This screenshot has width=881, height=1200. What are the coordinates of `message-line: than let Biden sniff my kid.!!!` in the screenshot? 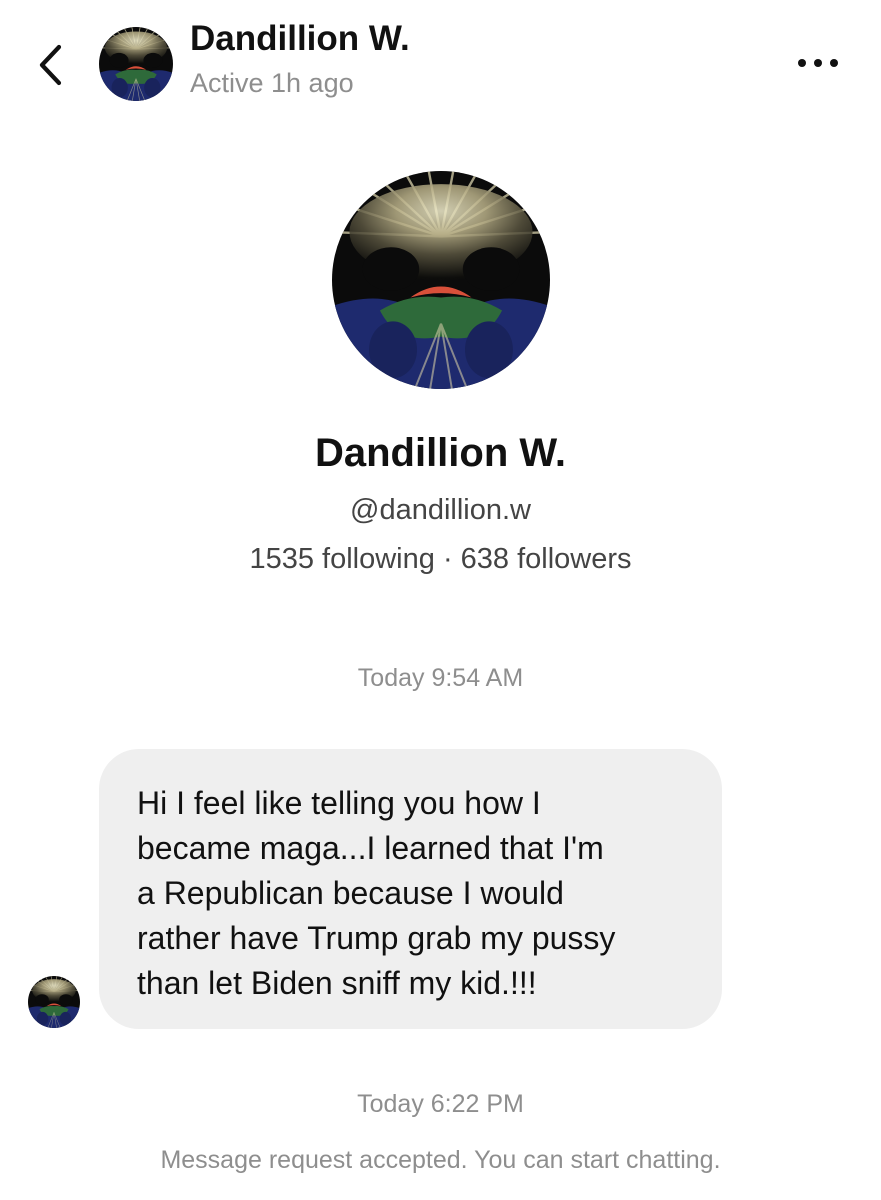 It's located at (337, 983).